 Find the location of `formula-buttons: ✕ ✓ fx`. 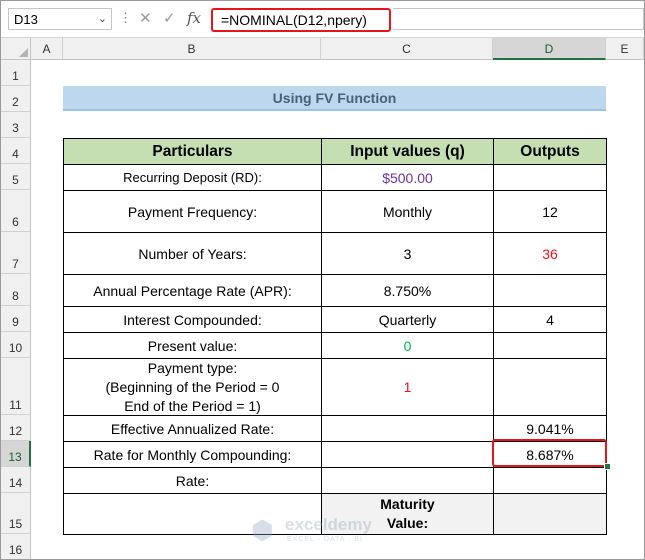

formula-buttons: ✕ ✓ fx is located at coordinates (170, 19).